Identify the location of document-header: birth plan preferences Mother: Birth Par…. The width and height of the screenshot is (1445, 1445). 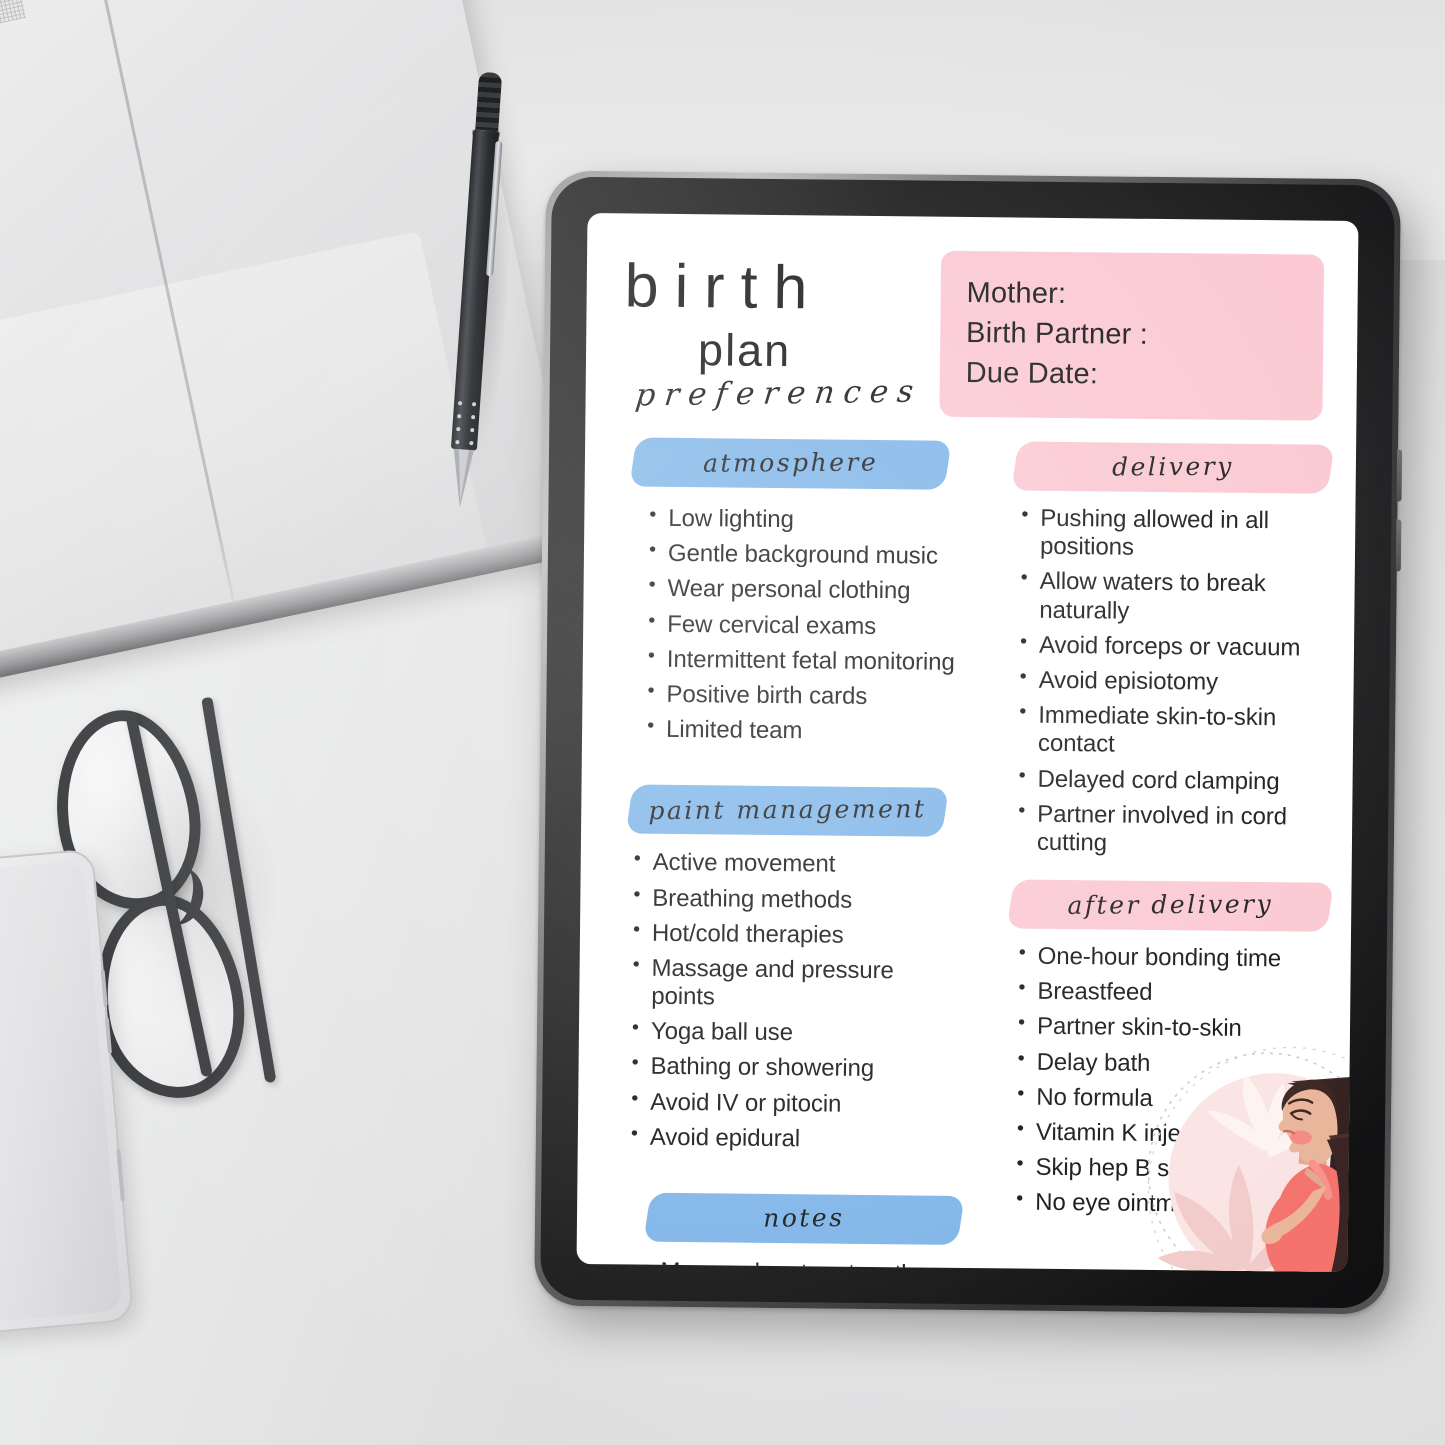
(974, 332).